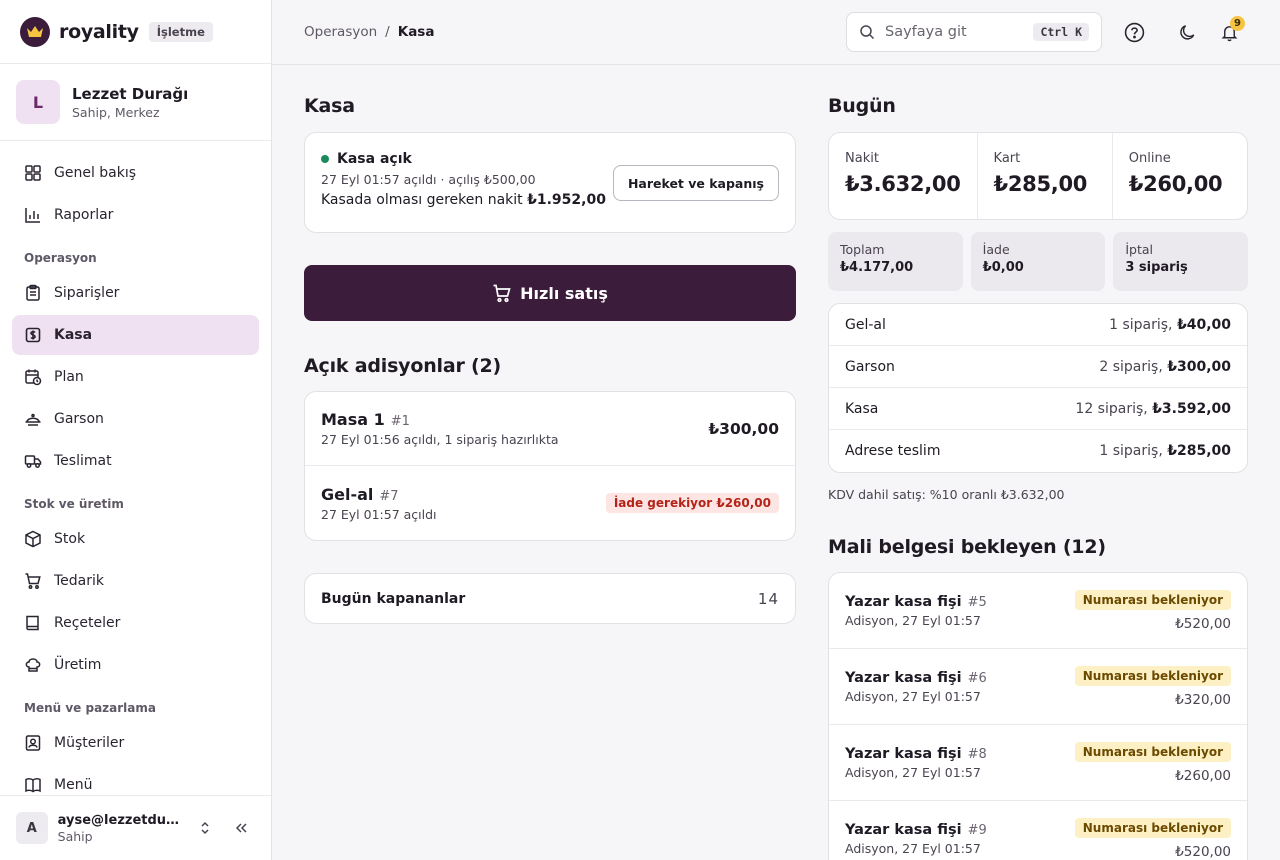 The image size is (1280, 860). What do you see at coordinates (926, 32) in the screenshot?
I see `search-placeholder: Sayfaya git` at bounding box center [926, 32].